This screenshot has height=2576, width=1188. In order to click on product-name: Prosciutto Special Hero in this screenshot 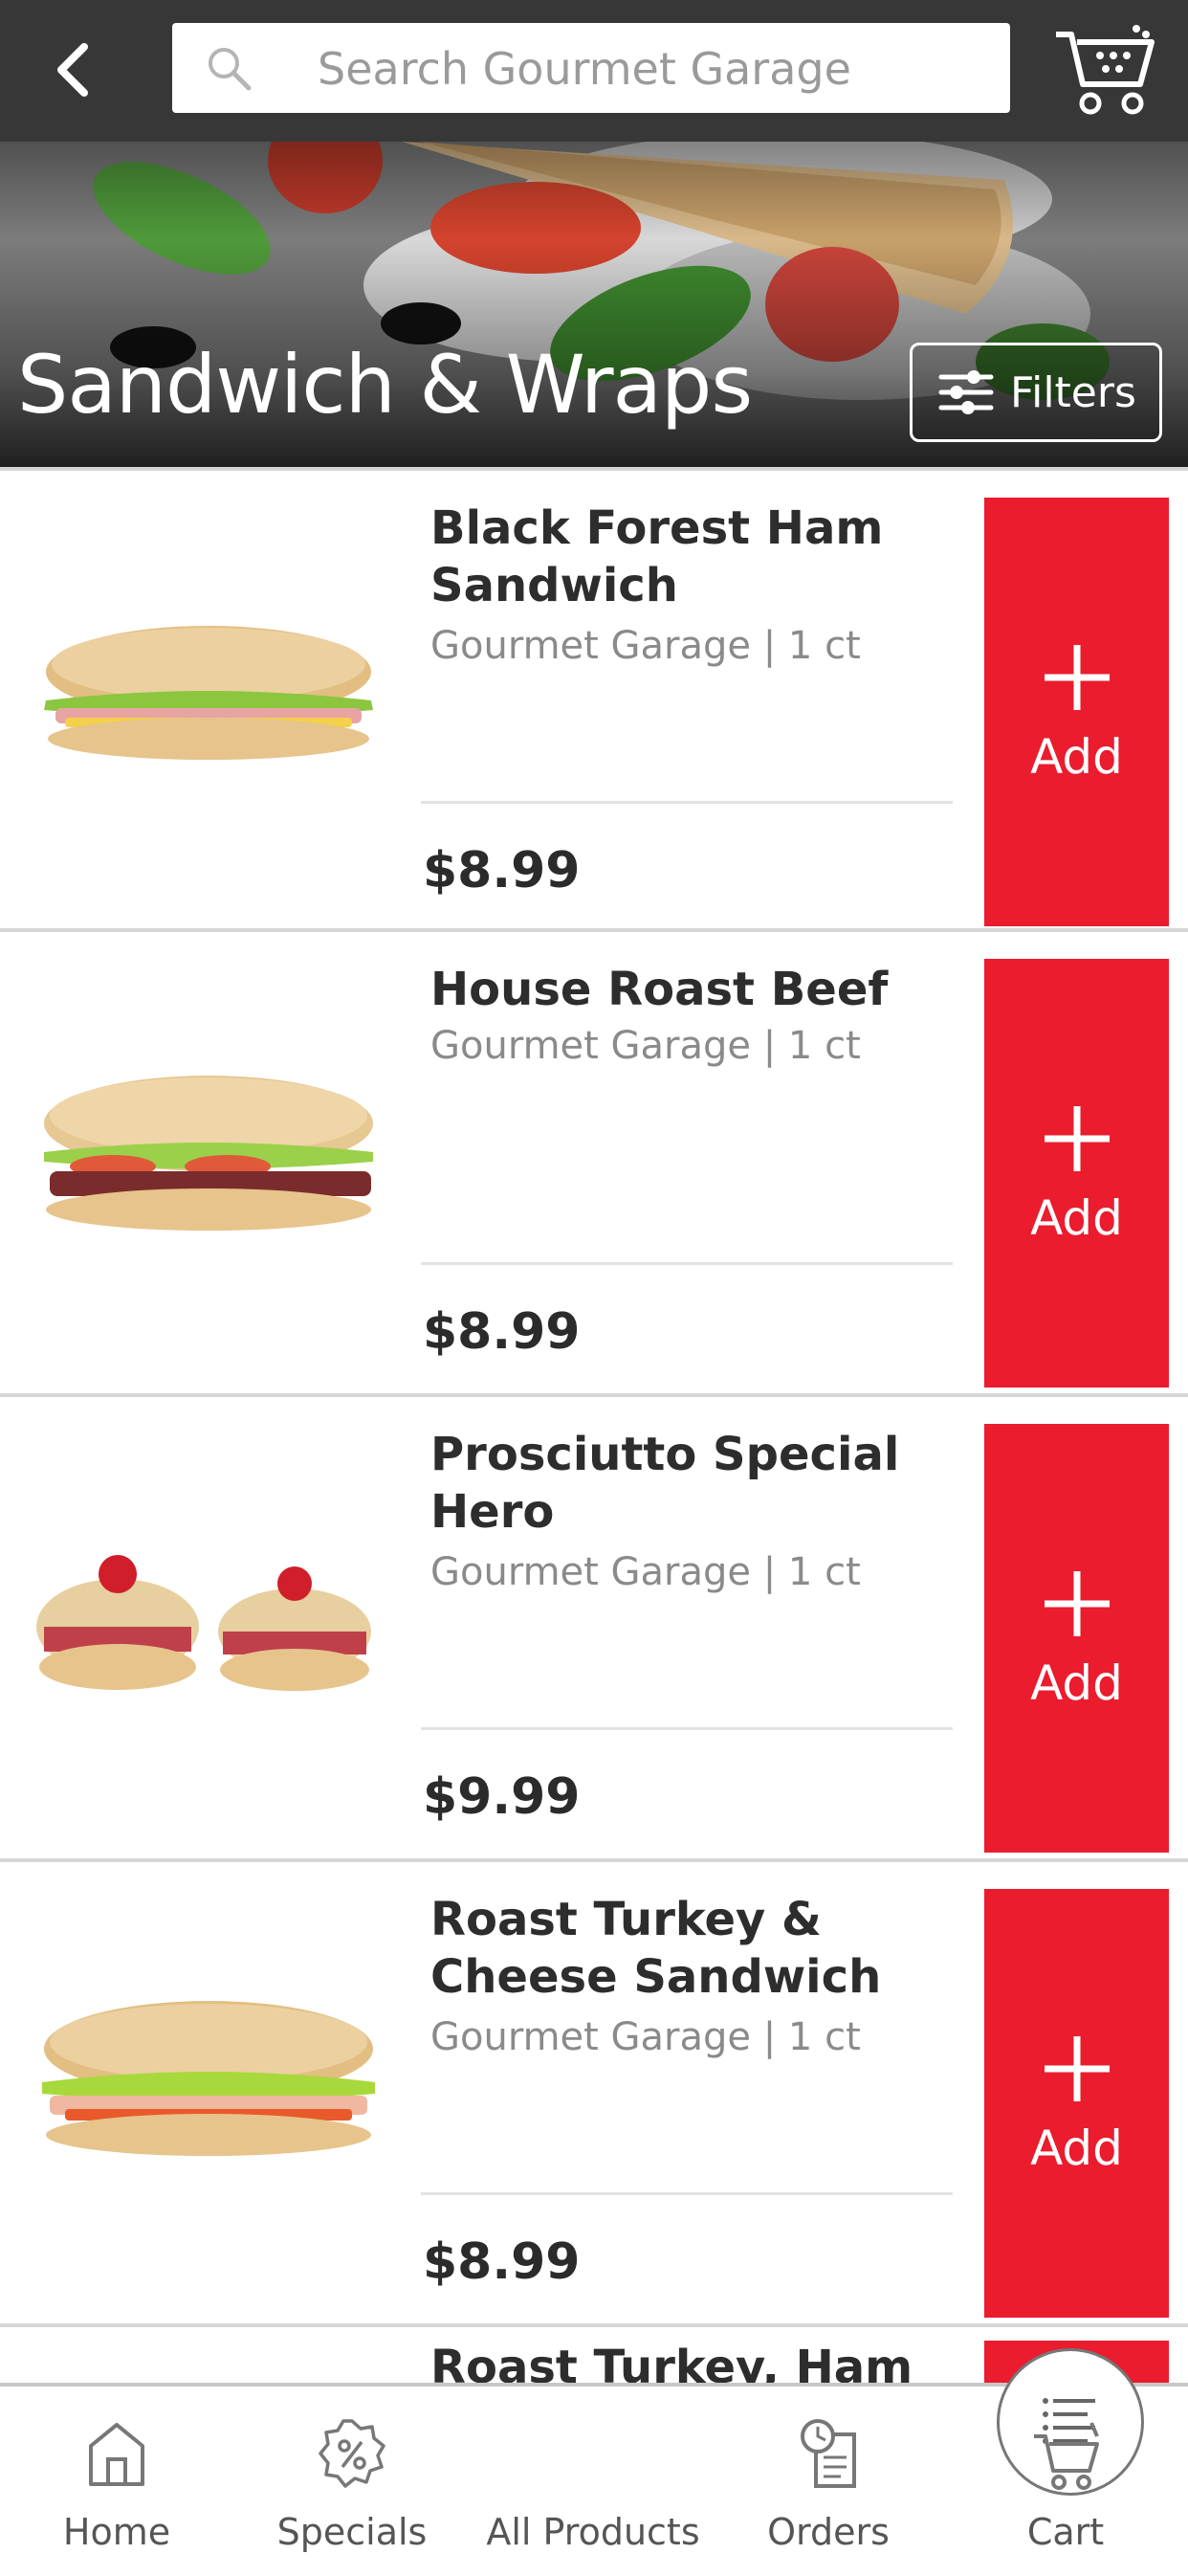, I will do `click(665, 1483)`.